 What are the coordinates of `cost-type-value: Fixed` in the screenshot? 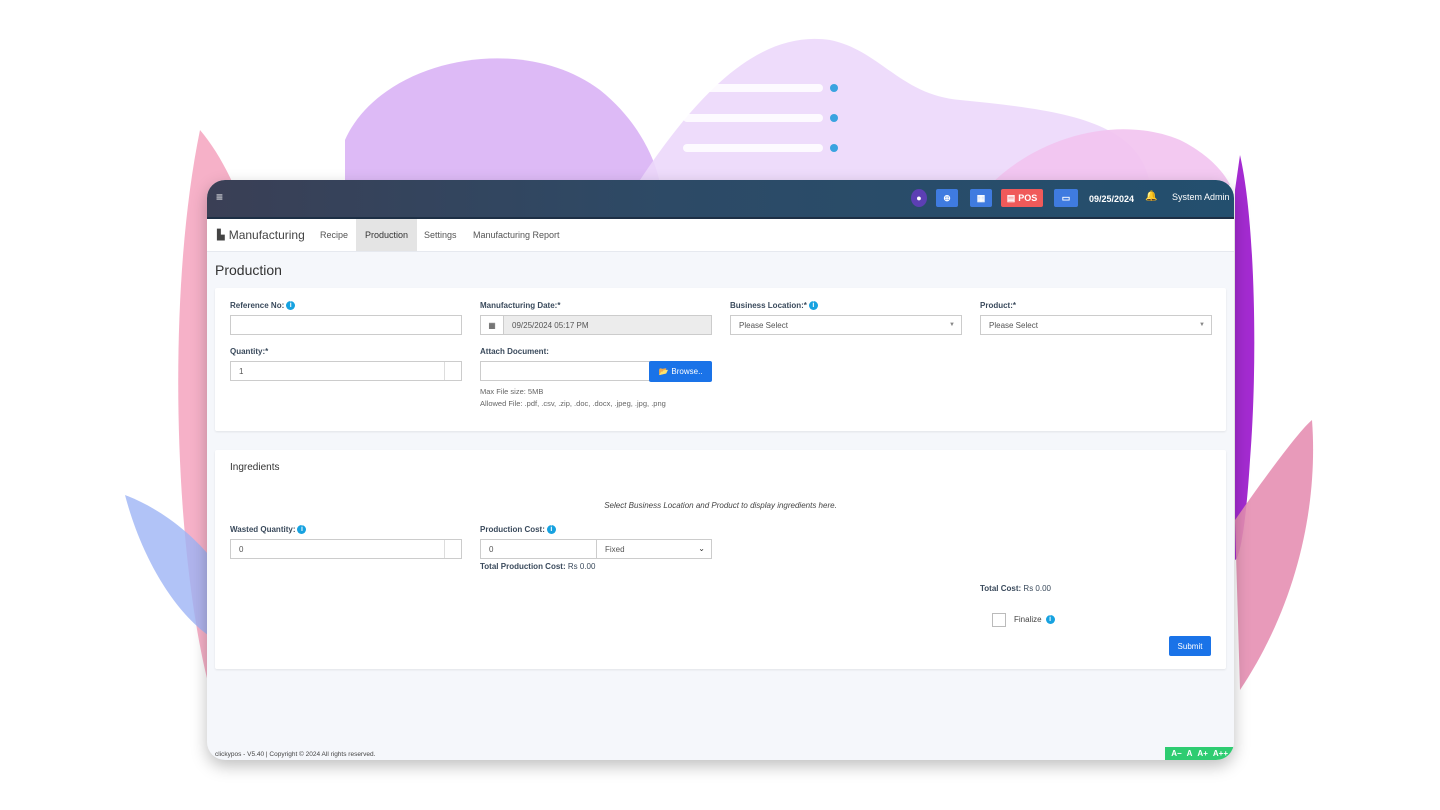 It's located at (615, 549).